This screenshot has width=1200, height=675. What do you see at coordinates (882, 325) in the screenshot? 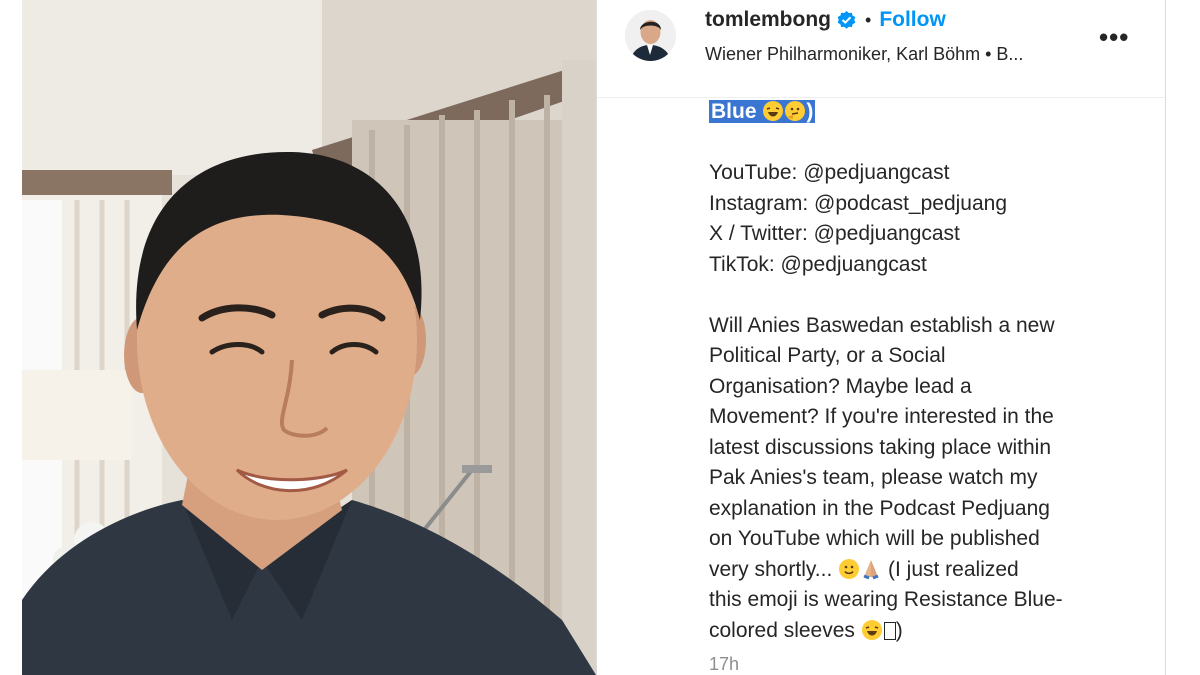
I see `caption-body-line: Will Anies Baswedan establish a new` at bounding box center [882, 325].